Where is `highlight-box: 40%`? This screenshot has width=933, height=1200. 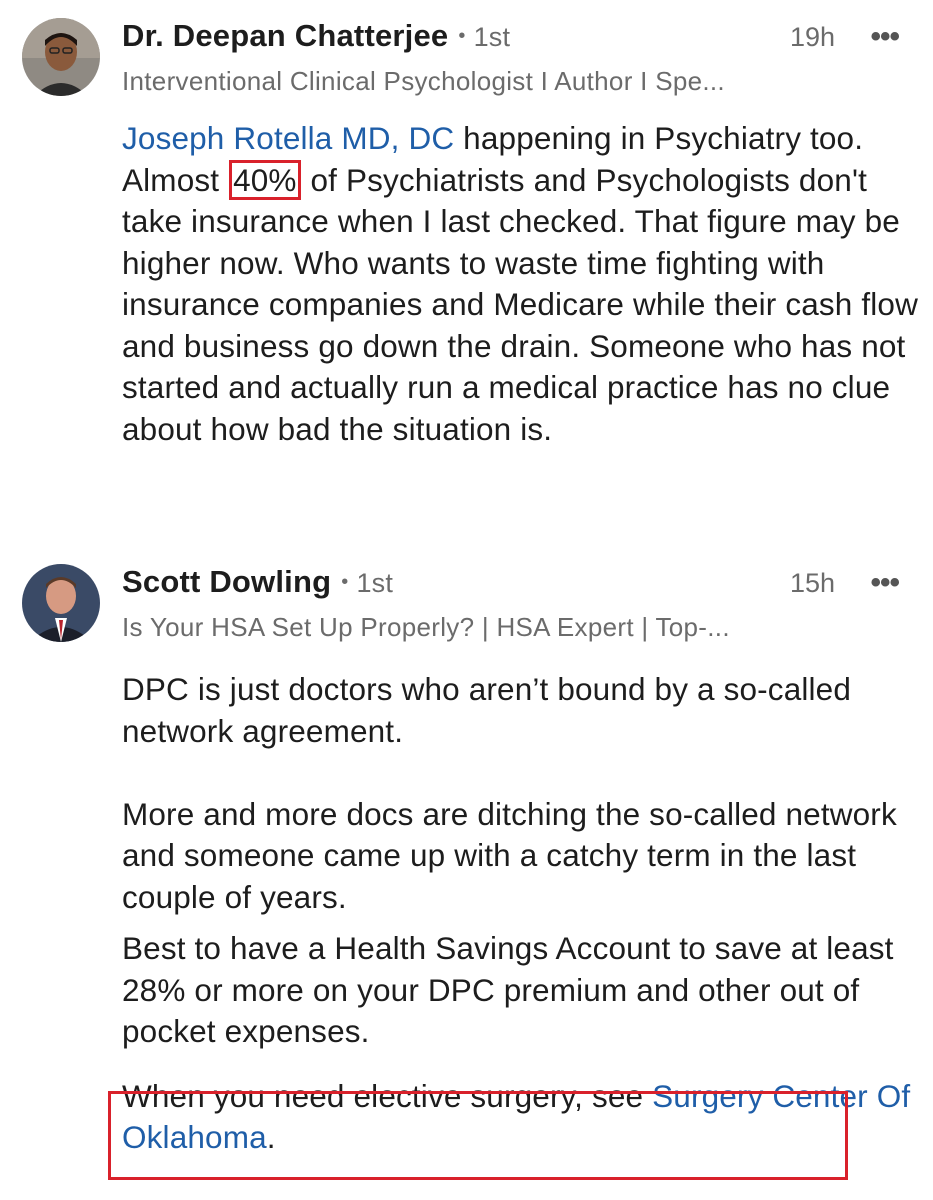
highlight-box: 40% is located at coordinates (265, 179).